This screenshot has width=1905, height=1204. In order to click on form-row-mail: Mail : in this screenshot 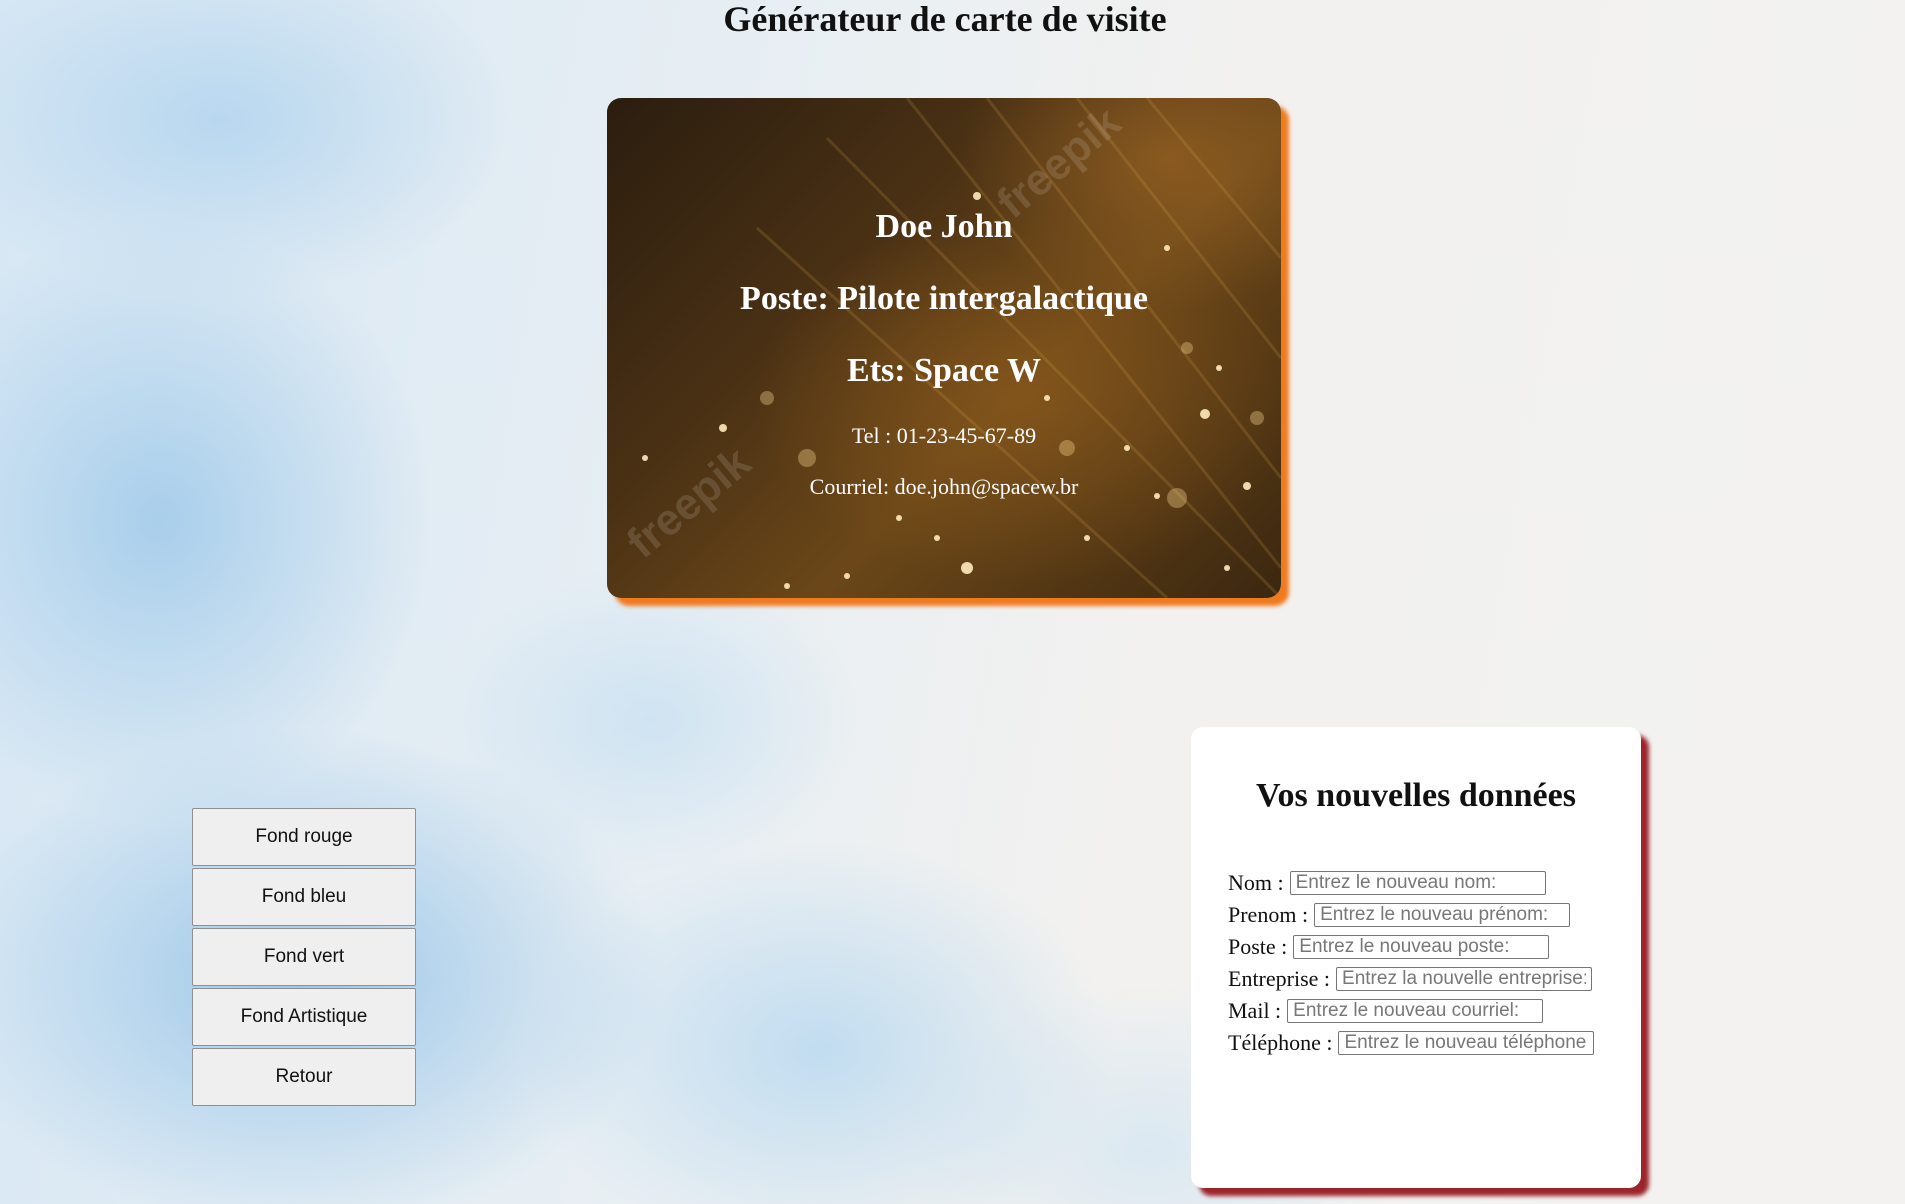, I will do `click(1411, 1011)`.